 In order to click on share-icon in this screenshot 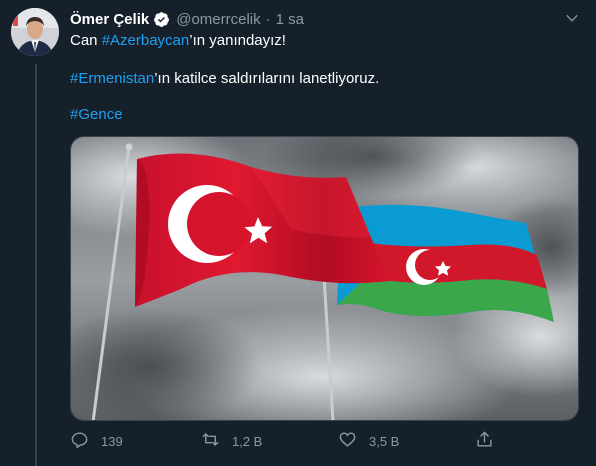, I will do `click(484, 441)`.